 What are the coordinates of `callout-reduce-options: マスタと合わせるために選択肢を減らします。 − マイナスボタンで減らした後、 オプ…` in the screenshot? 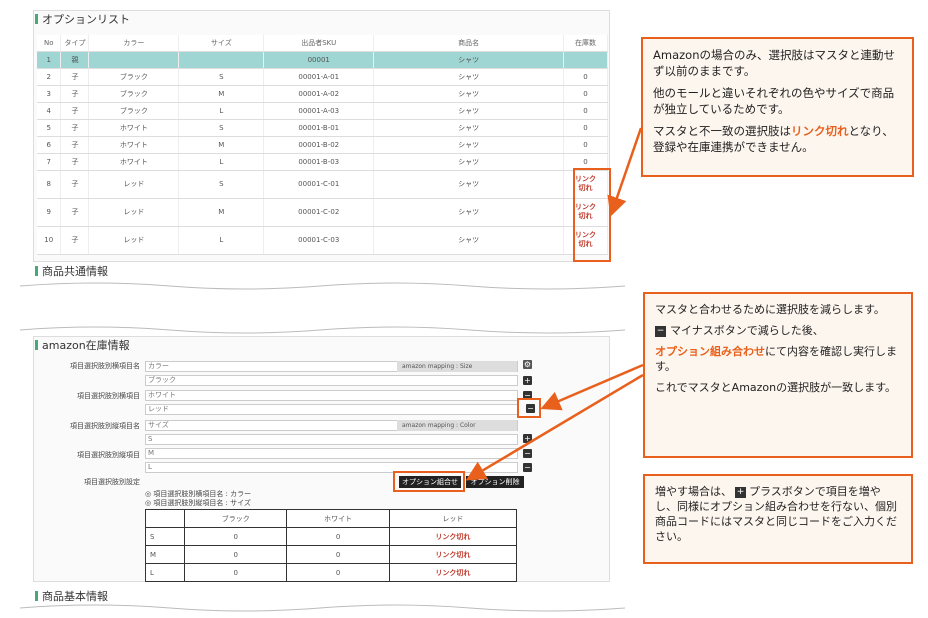 It's located at (778, 375).